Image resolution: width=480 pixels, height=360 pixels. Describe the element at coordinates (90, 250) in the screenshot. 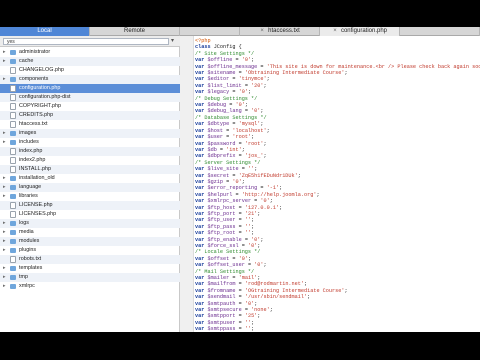

I see `file-row: ▸ plugins` at that location.